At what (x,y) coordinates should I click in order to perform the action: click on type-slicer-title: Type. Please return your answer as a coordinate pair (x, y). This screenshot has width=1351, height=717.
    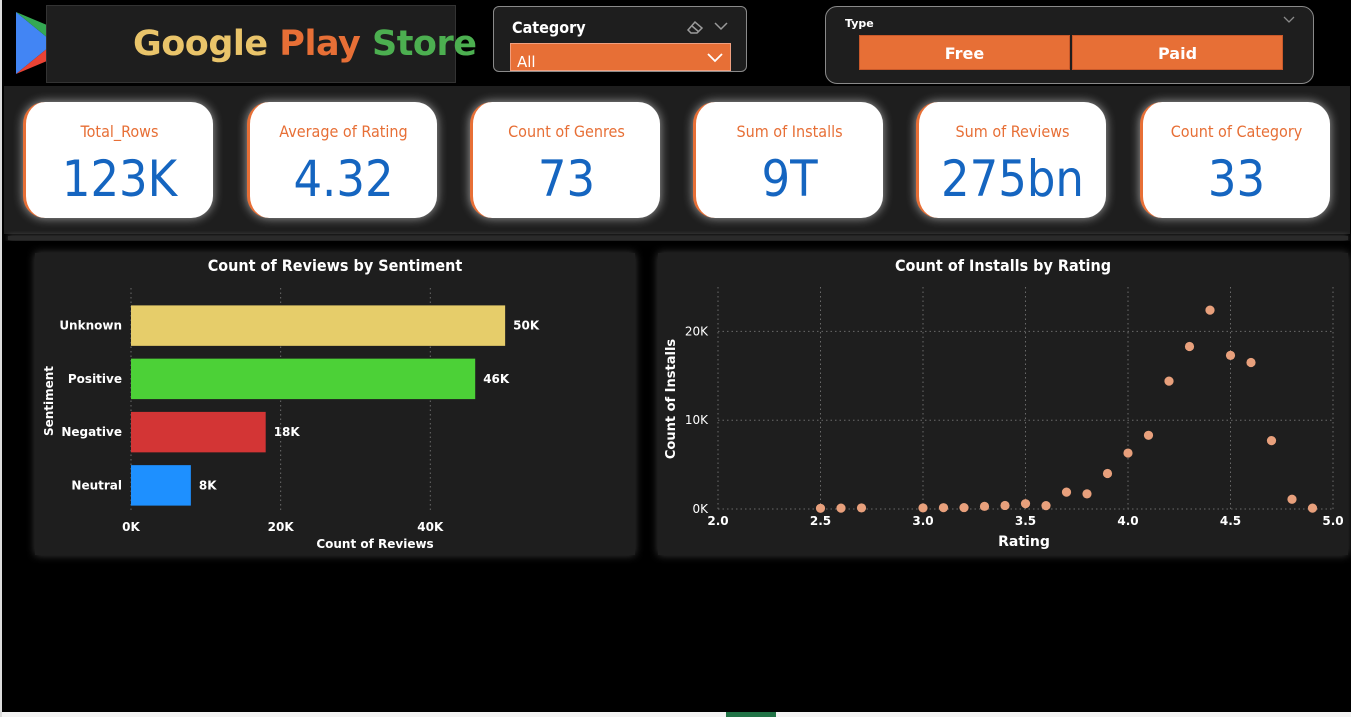
    Looking at the image, I should click on (859, 23).